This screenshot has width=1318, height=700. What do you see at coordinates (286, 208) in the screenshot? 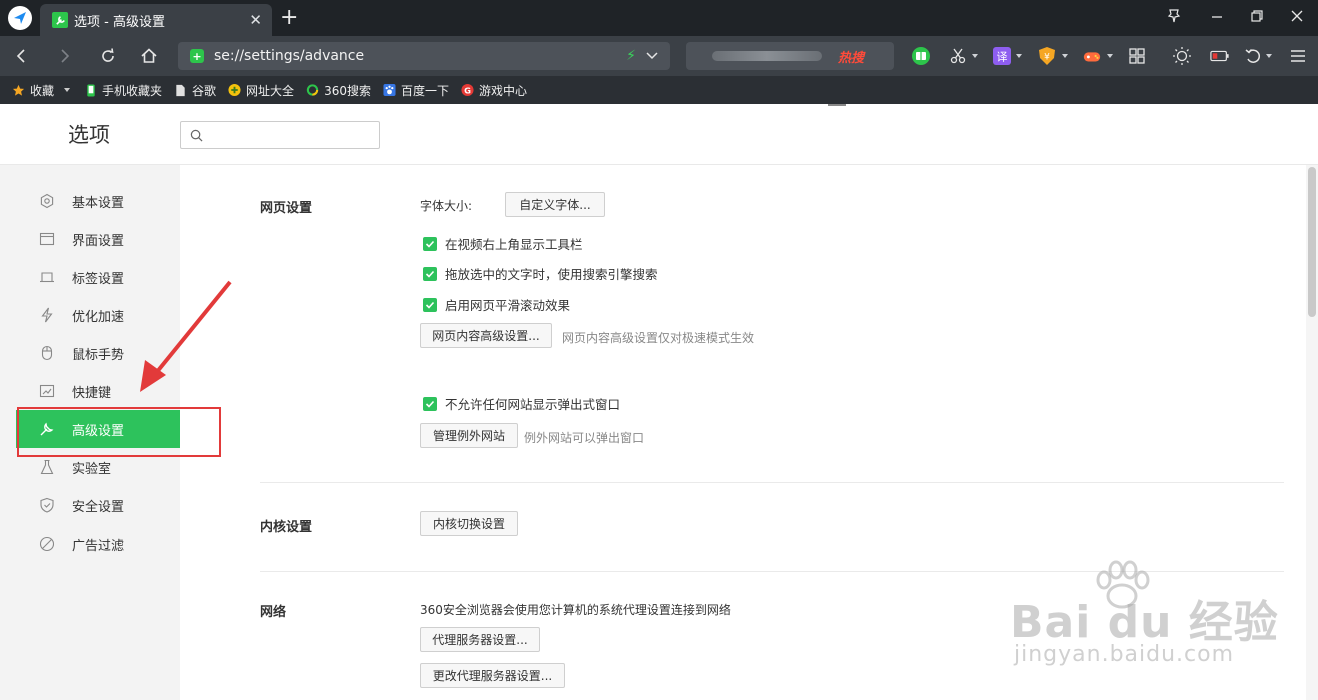
I see `section-title-webpage: 网页设置` at bounding box center [286, 208].